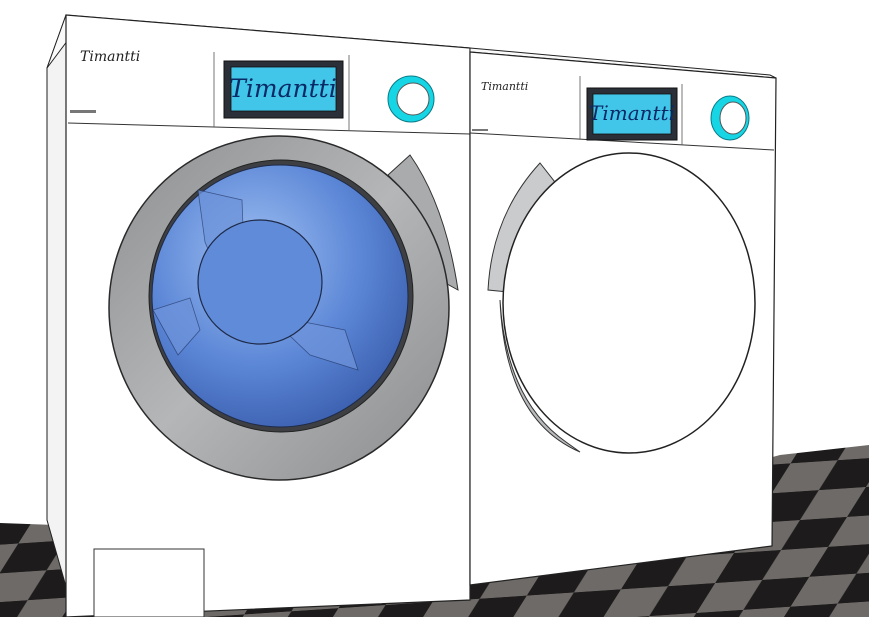 This screenshot has height=617, width=869. What do you see at coordinates (629, 303) in the screenshot?
I see `dryer-door` at bounding box center [629, 303].